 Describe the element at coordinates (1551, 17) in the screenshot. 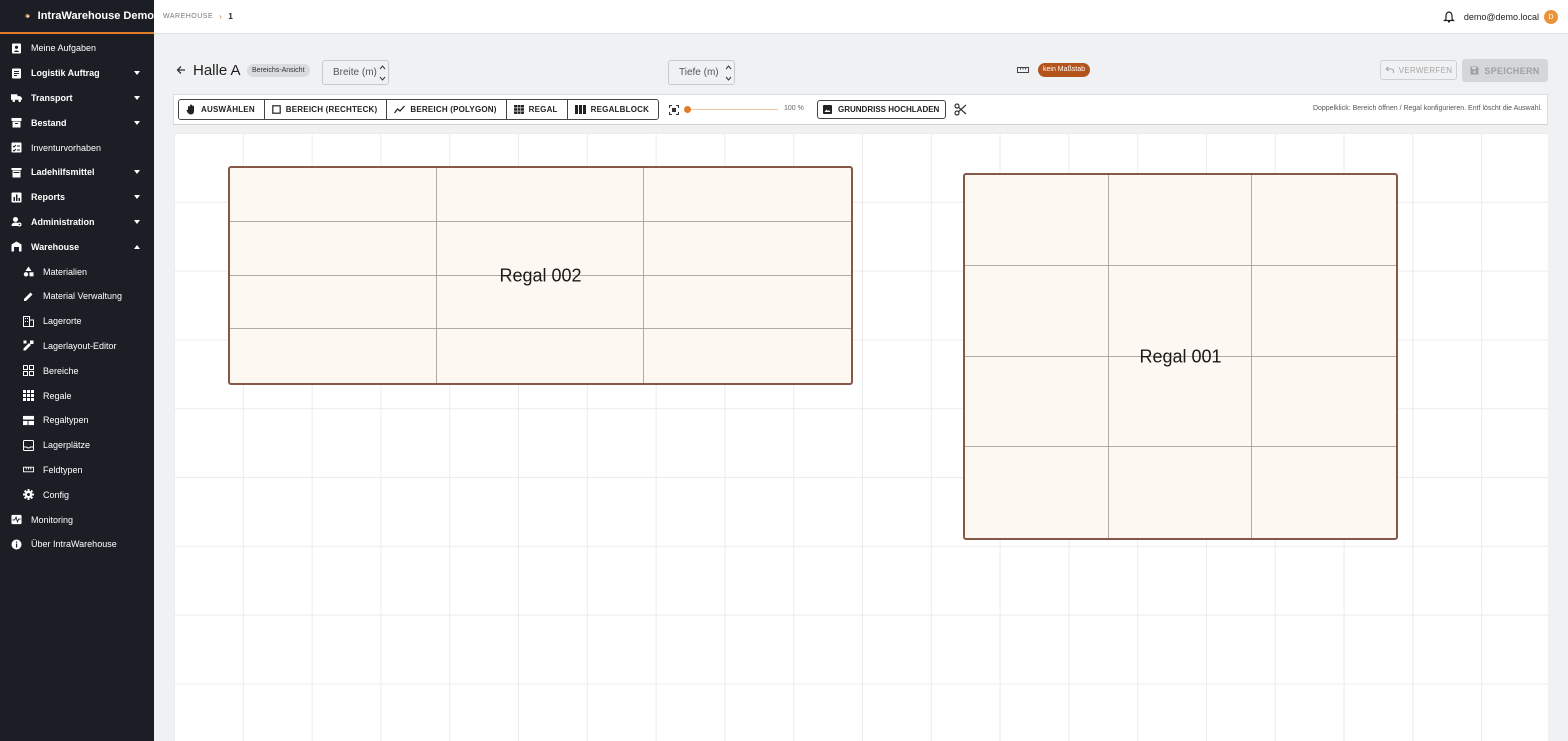

I see `avatar: D` at that location.